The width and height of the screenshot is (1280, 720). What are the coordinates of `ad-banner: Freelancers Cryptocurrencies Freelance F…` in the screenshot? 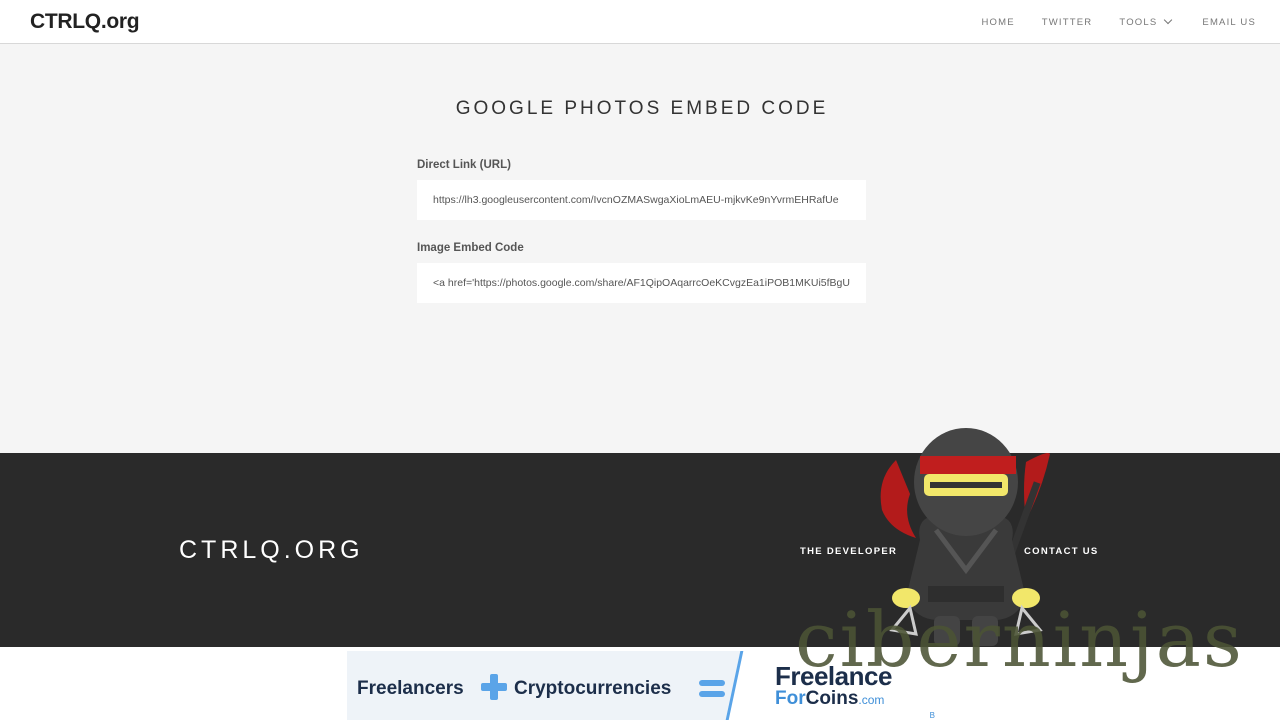 It's located at (642, 685).